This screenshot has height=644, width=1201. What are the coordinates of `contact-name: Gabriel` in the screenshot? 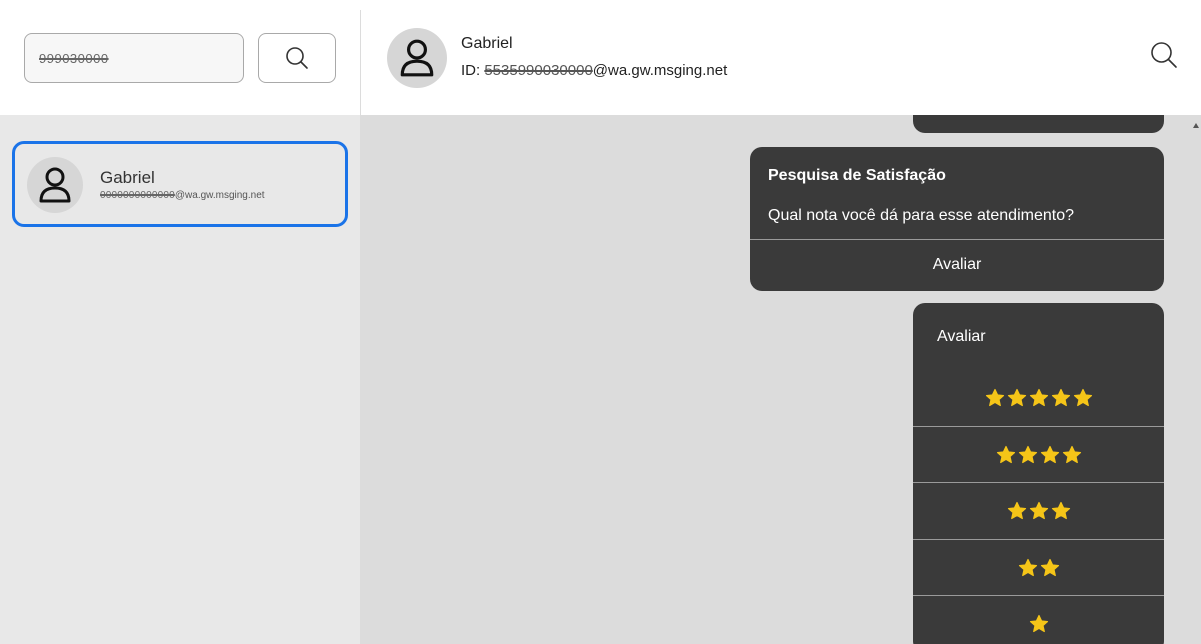 It's located at (127, 177).